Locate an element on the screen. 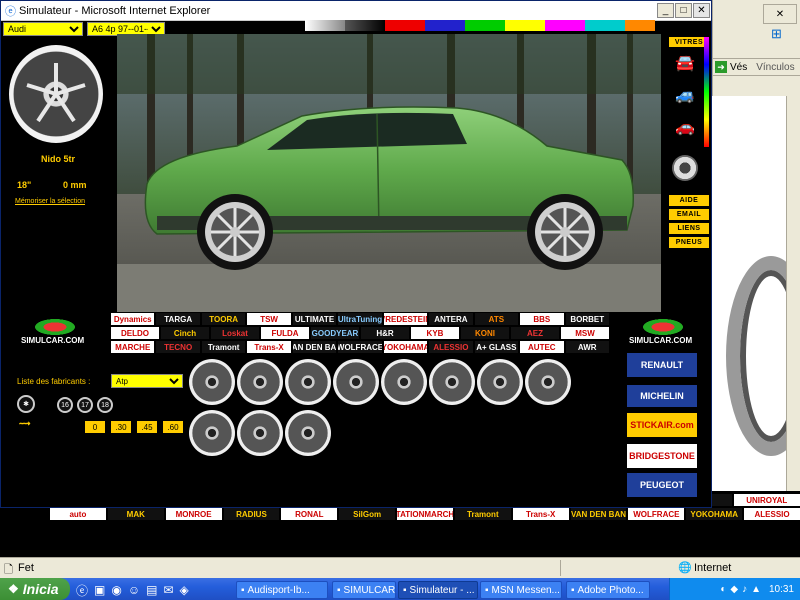  brand-logo: DELDO is located at coordinates (135, 333).